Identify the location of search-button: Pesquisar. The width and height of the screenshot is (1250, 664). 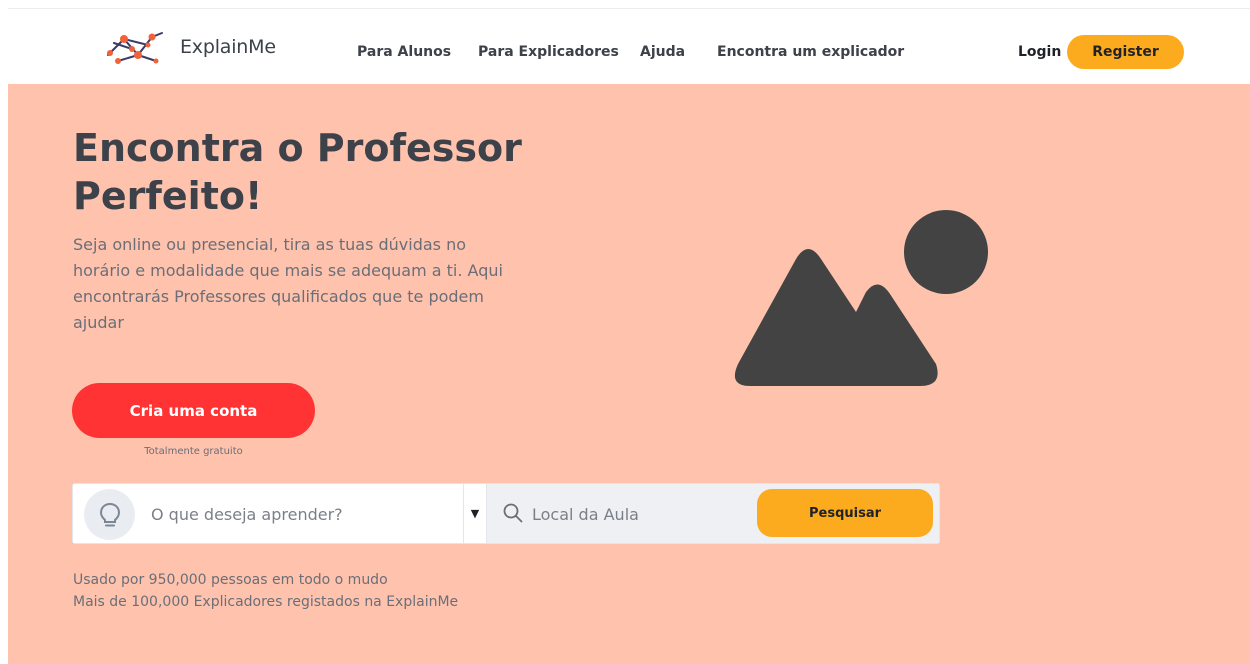
(845, 513).